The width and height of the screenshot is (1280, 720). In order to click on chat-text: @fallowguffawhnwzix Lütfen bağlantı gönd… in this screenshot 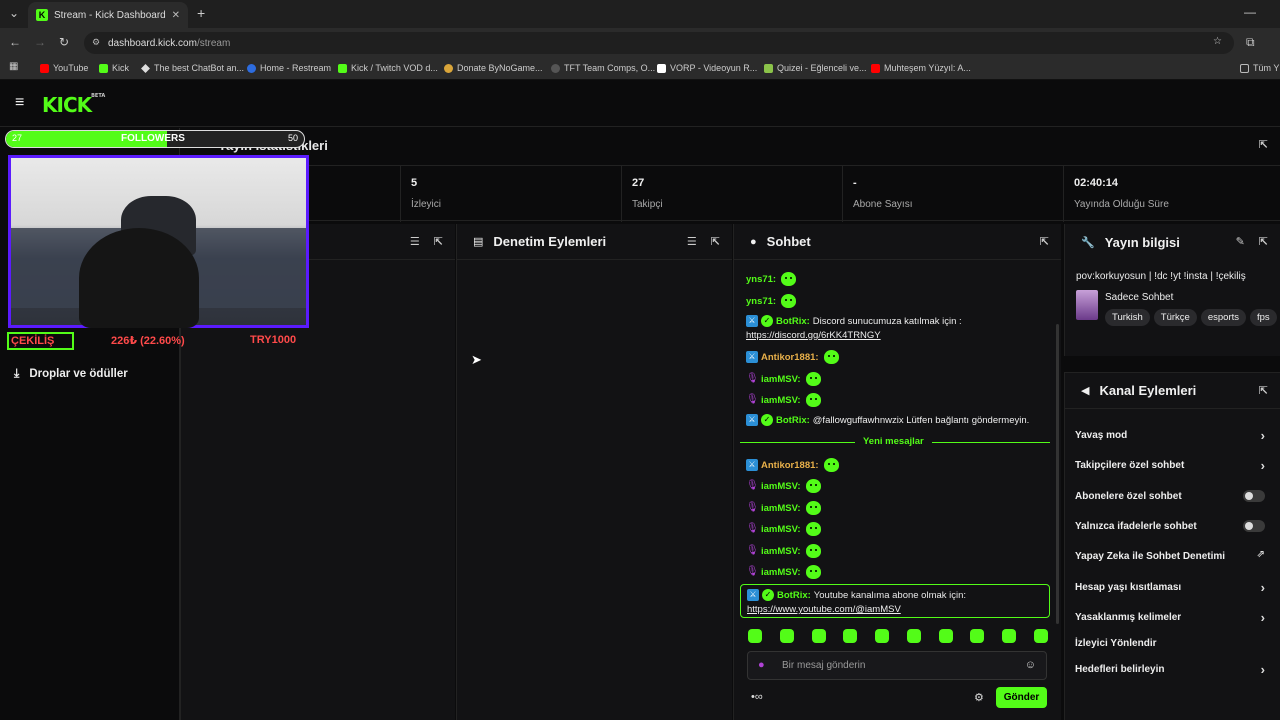, I will do `click(921, 420)`.